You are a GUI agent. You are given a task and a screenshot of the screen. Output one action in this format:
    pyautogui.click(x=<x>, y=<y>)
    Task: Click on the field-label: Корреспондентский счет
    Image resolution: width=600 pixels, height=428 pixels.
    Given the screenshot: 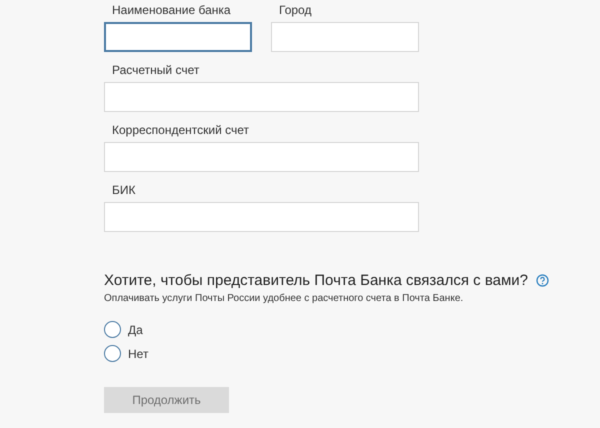 What is the action you would take?
    pyautogui.click(x=180, y=130)
    